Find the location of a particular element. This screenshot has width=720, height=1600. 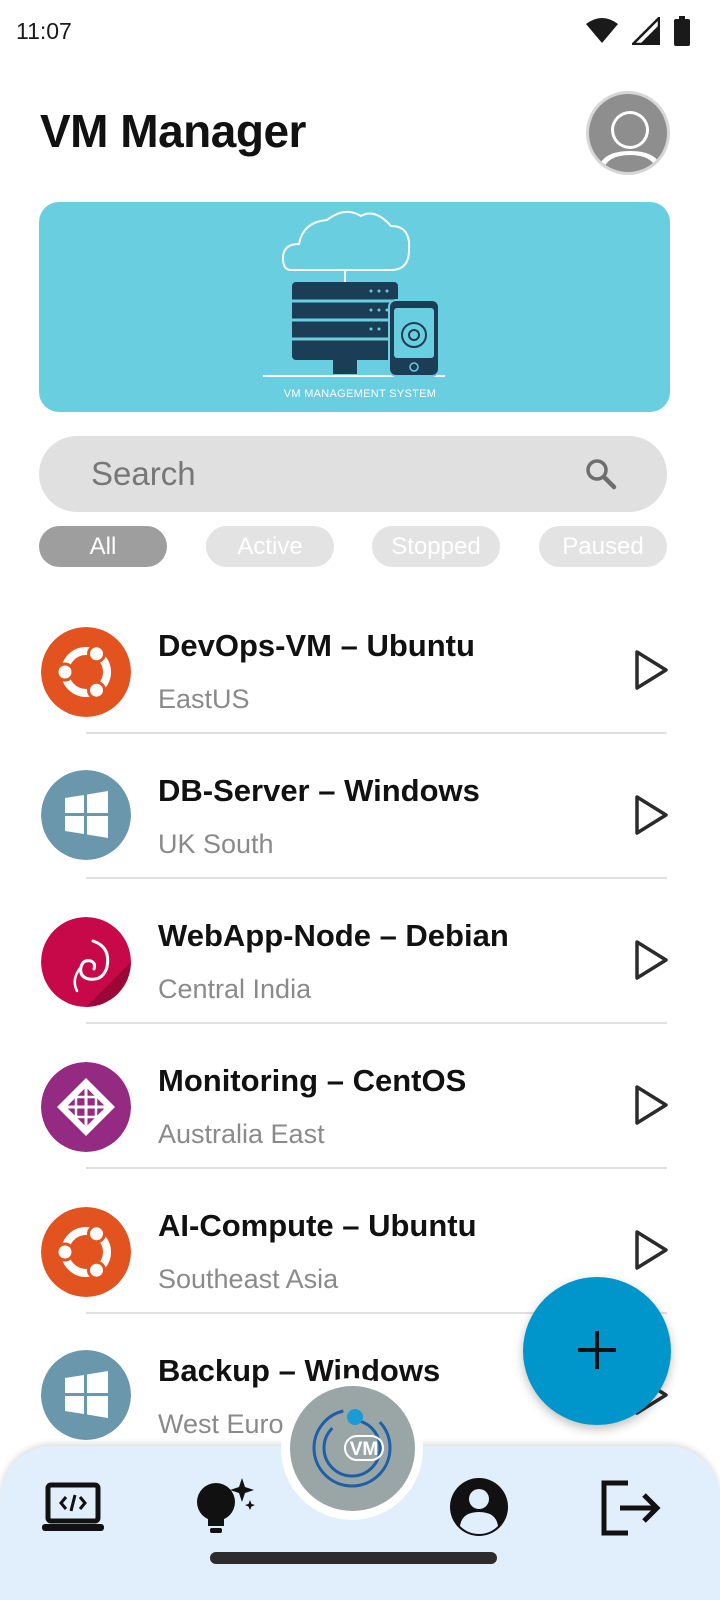

filter-chip-all: All is located at coordinates (103, 546).